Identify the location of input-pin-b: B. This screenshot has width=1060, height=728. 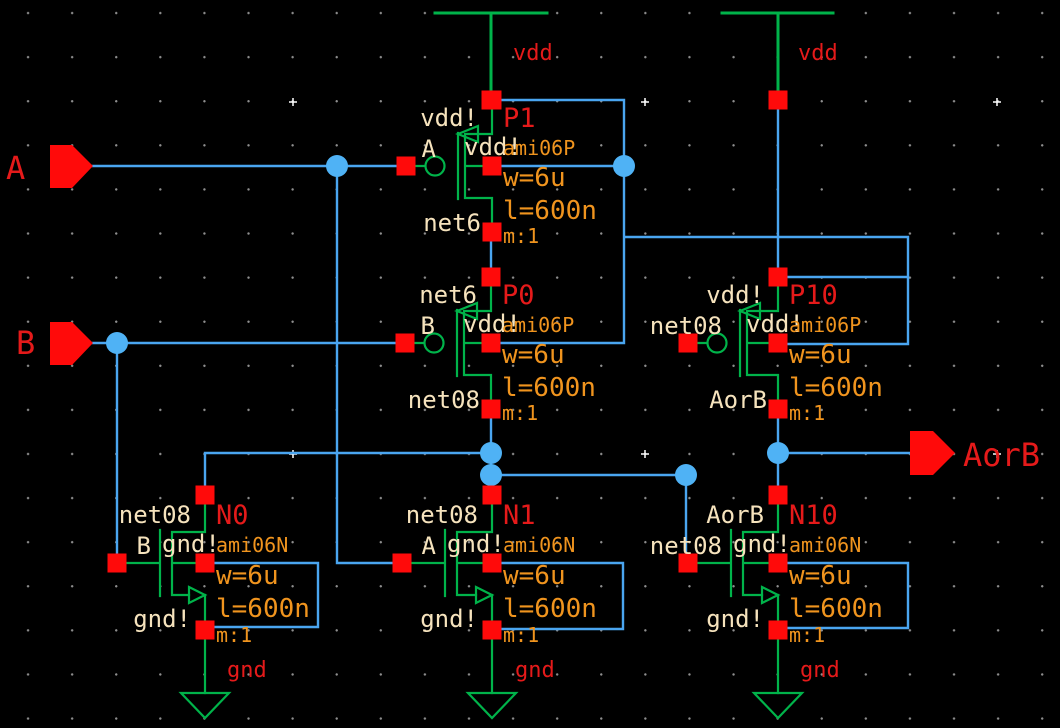
(54, 343).